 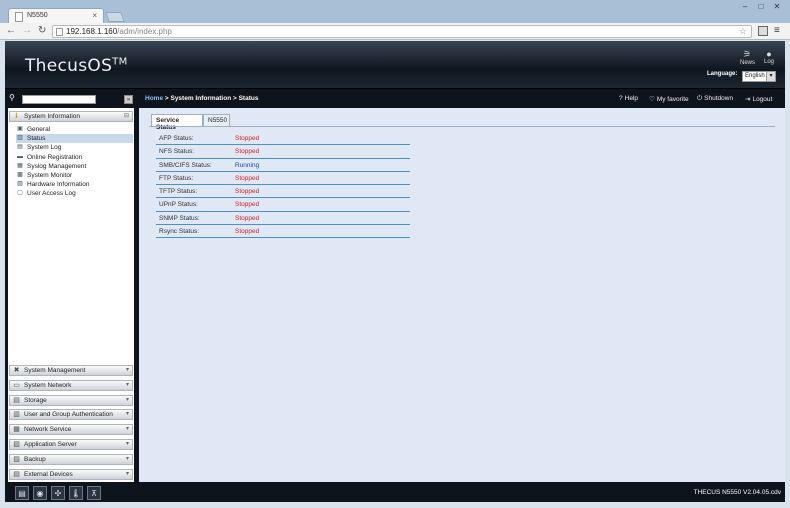 What do you see at coordinates (748, 99) in the screenshot?
I see `logout-icon: ⇥` at bounding box center [748, 99].